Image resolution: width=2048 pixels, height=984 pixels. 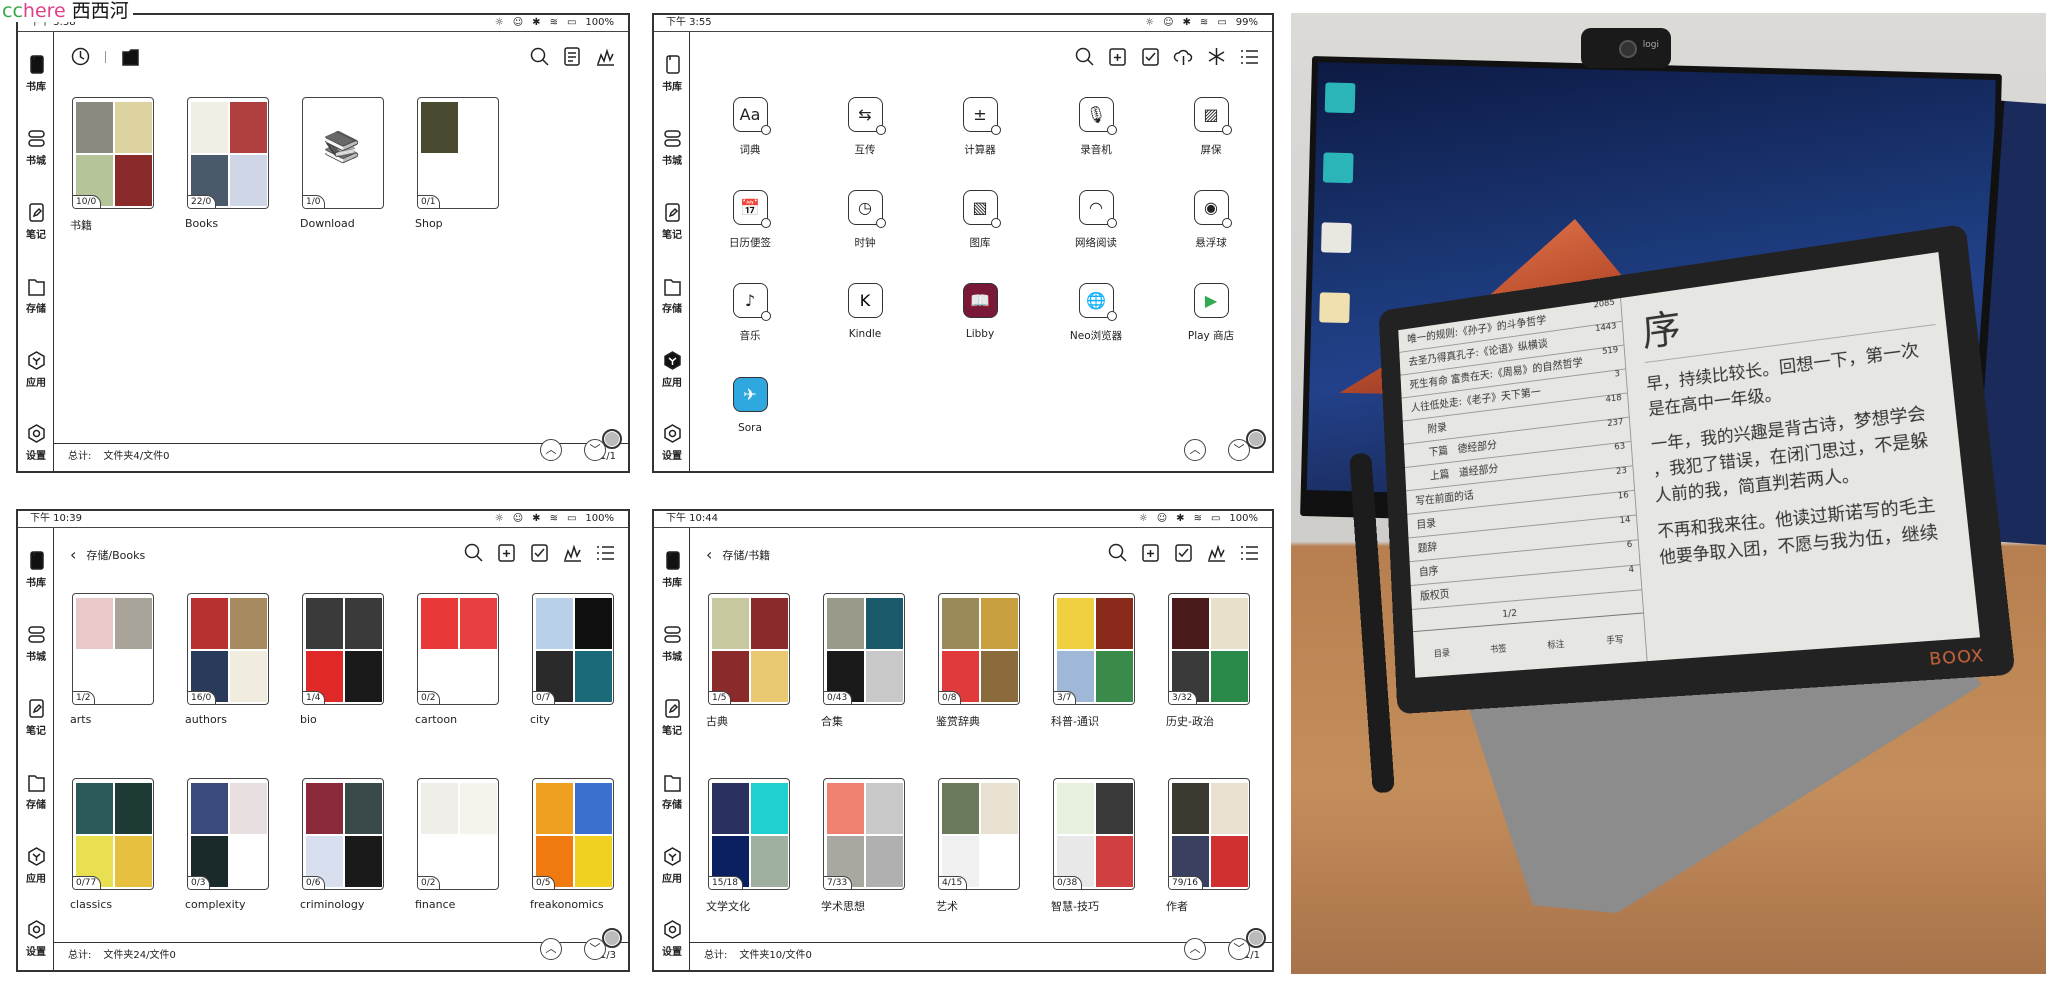 I want to click on folder-label: 书籍, so click(x=81, y=225).